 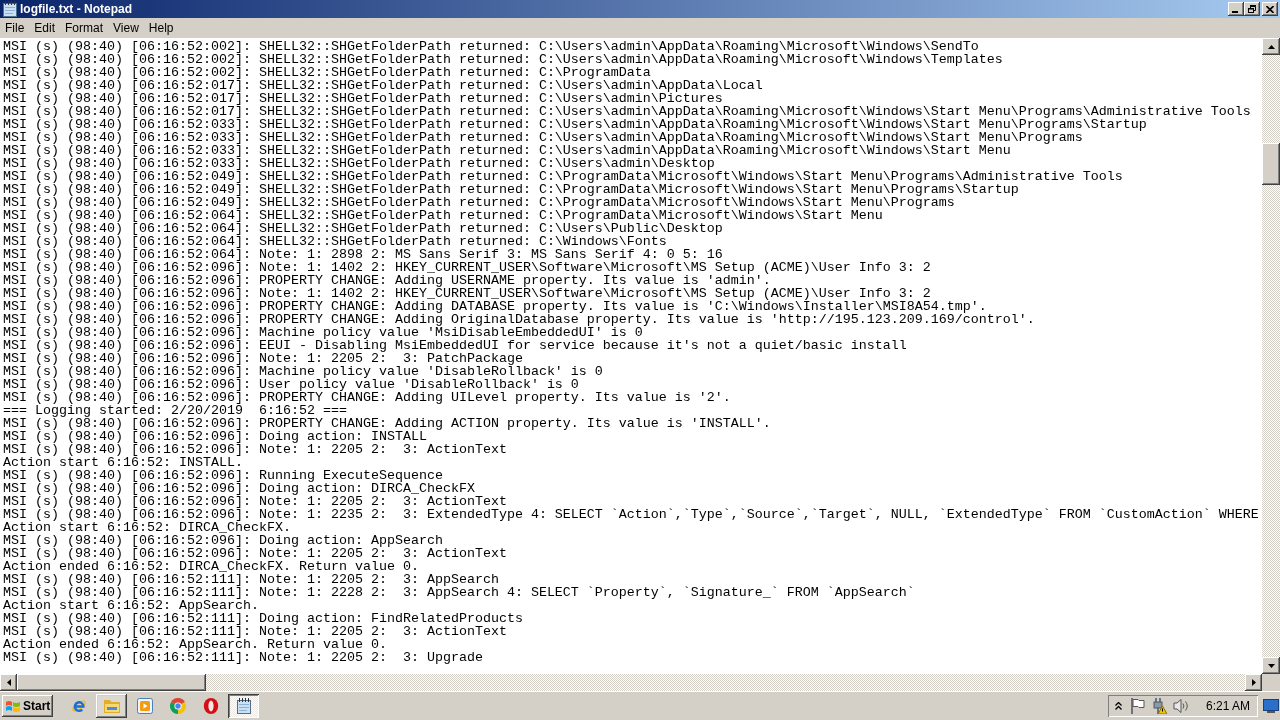 I want to click on log-line: MSI (s) (98:40) [06:16:52:033]: SHELL32::SHGetFolderPath returned: C:\Users\admin\AppData\Roaming\Microsoft\Windows\Start Menu, so click(x=507, y=150).